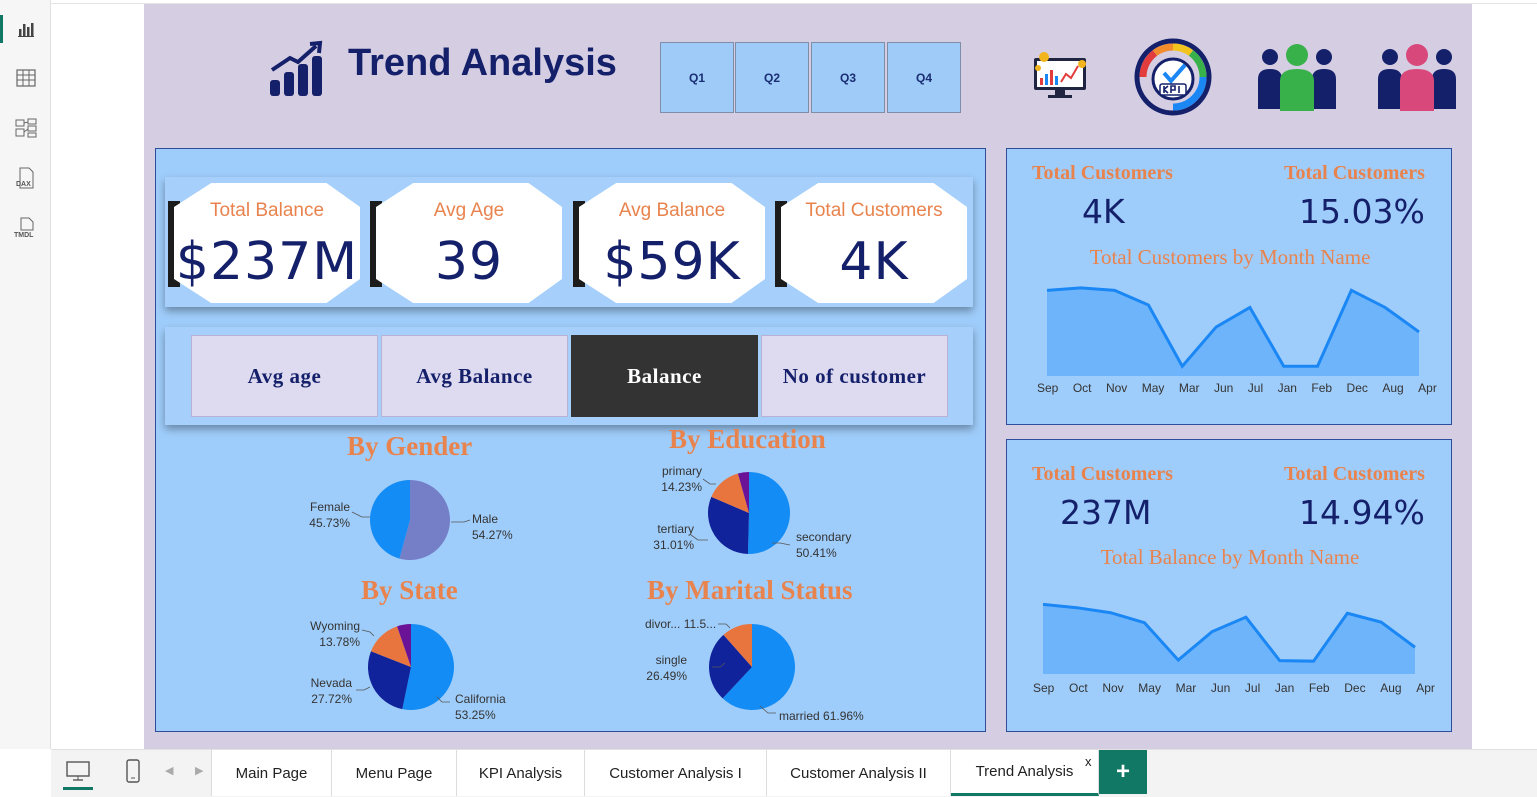  Describe the element at coordinates (672, 210) in the screenshot. I see `kpi-label: Avg Balance` at that location.